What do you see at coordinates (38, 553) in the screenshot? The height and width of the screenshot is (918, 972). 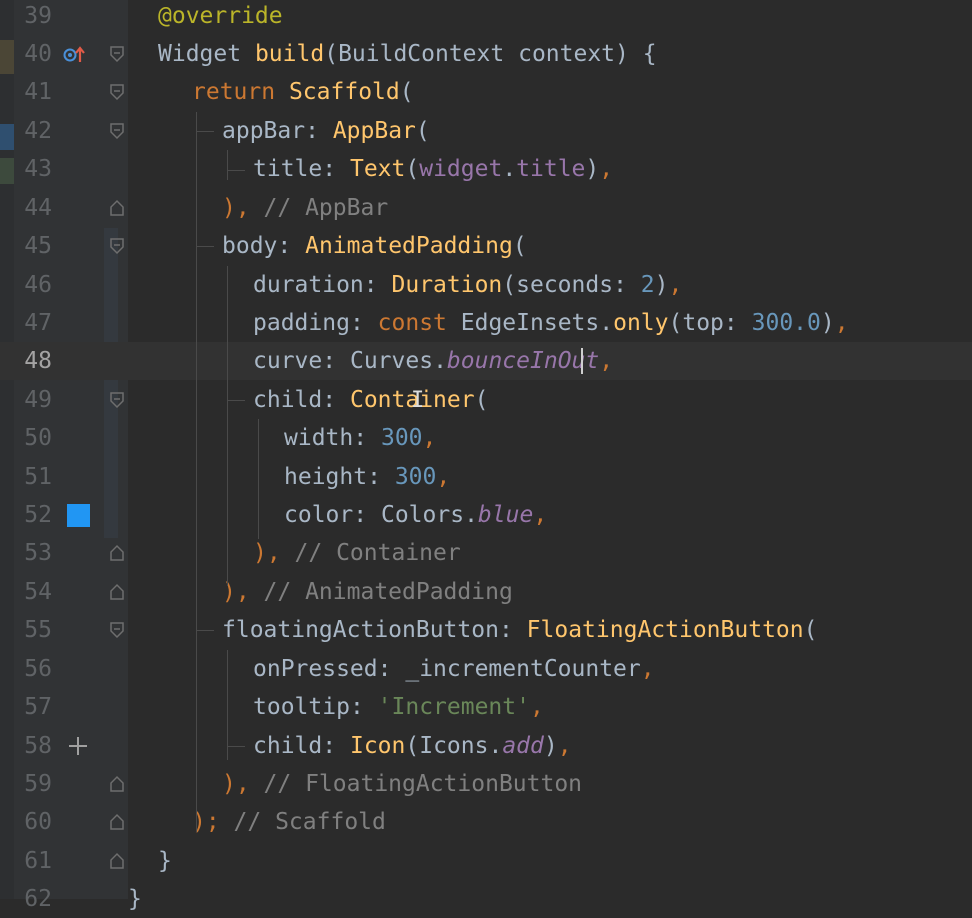 I see `line-number: 53` at bounding box center [38, 553].